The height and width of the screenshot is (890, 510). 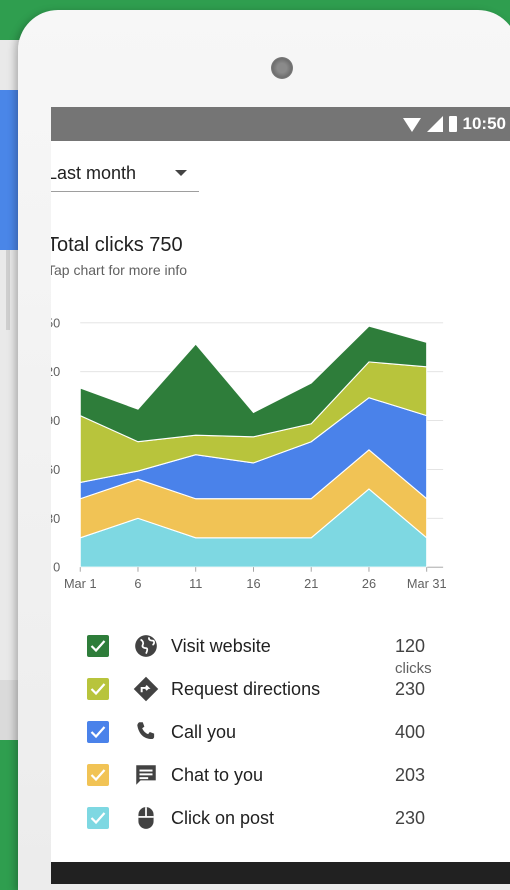 What do you see at coordinates (223, 818) in the screenshot?
I see `legend-label: Click on post` at bounding box center [223, 818].